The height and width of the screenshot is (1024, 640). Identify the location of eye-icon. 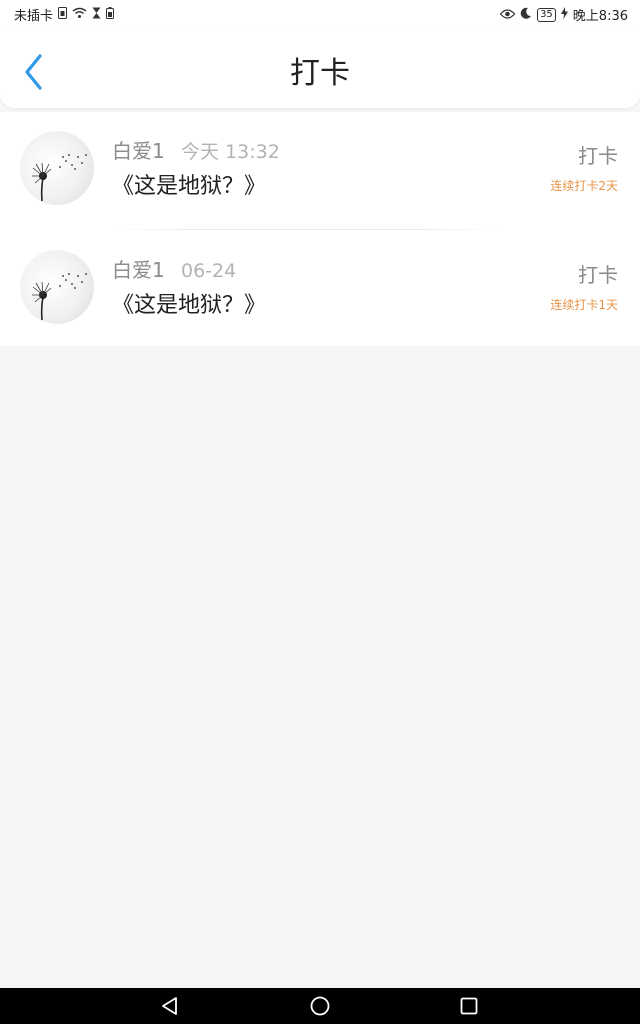
(507, 15).